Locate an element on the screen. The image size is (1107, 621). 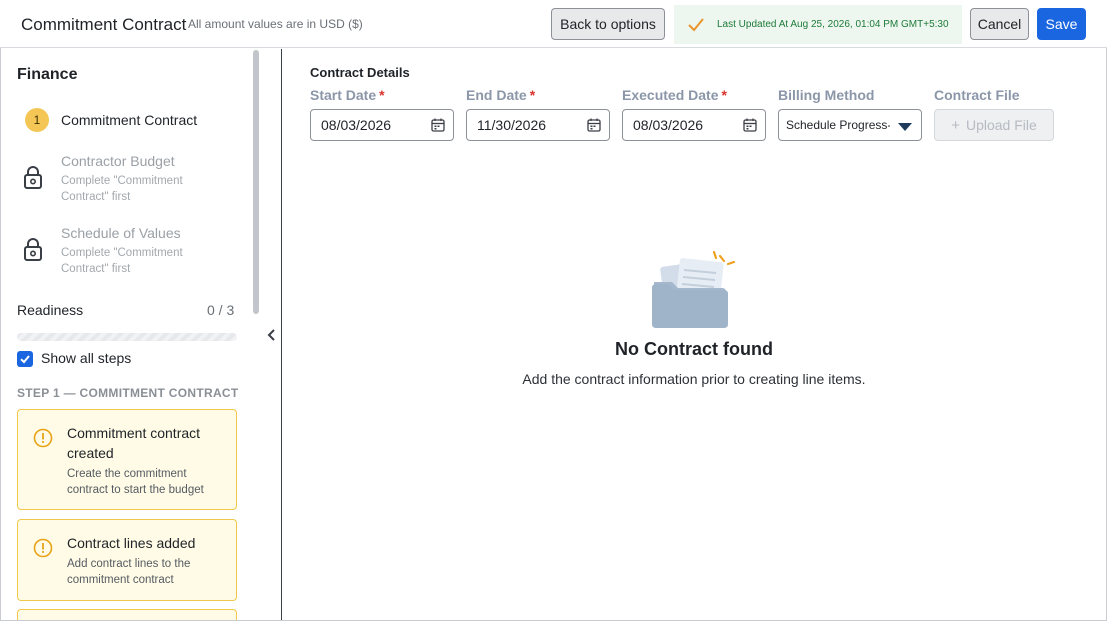
end-date-label: End Date * is located at coordinates (500, 95).